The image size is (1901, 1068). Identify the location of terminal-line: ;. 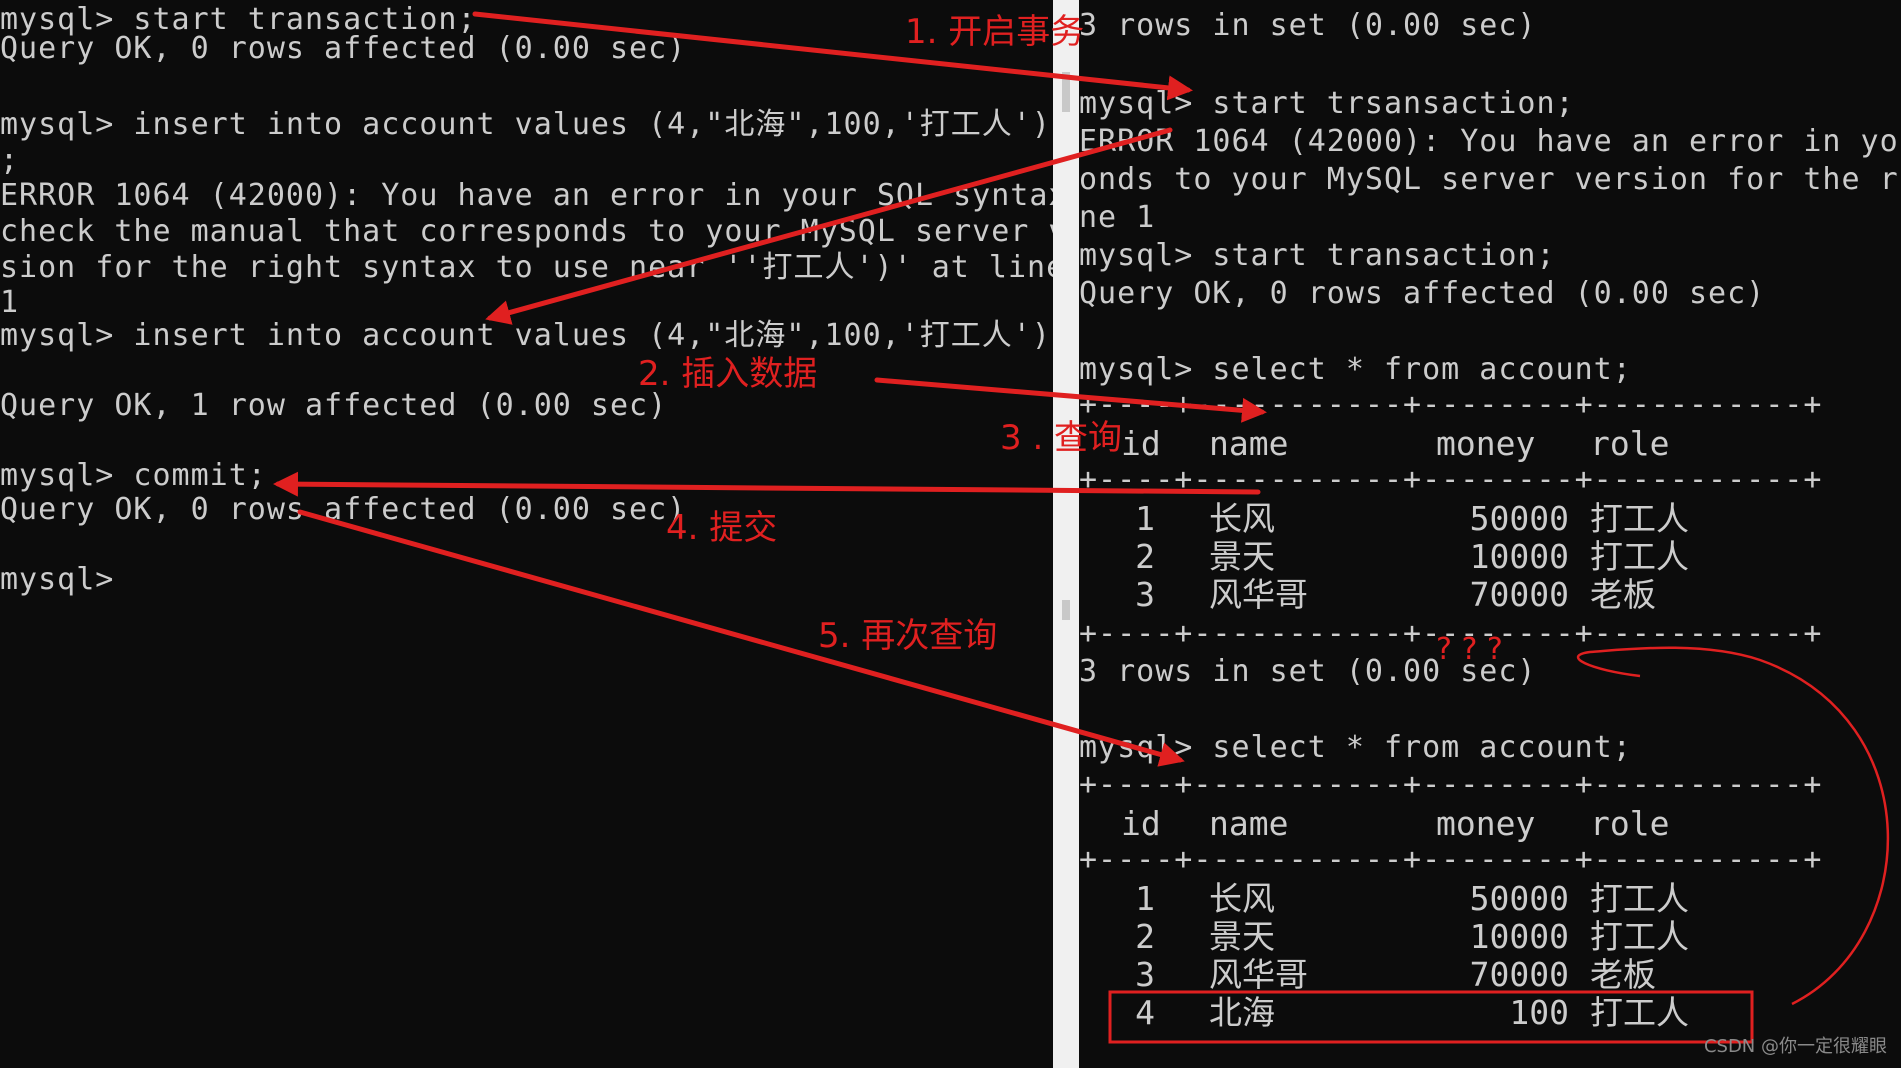
(10, 160).